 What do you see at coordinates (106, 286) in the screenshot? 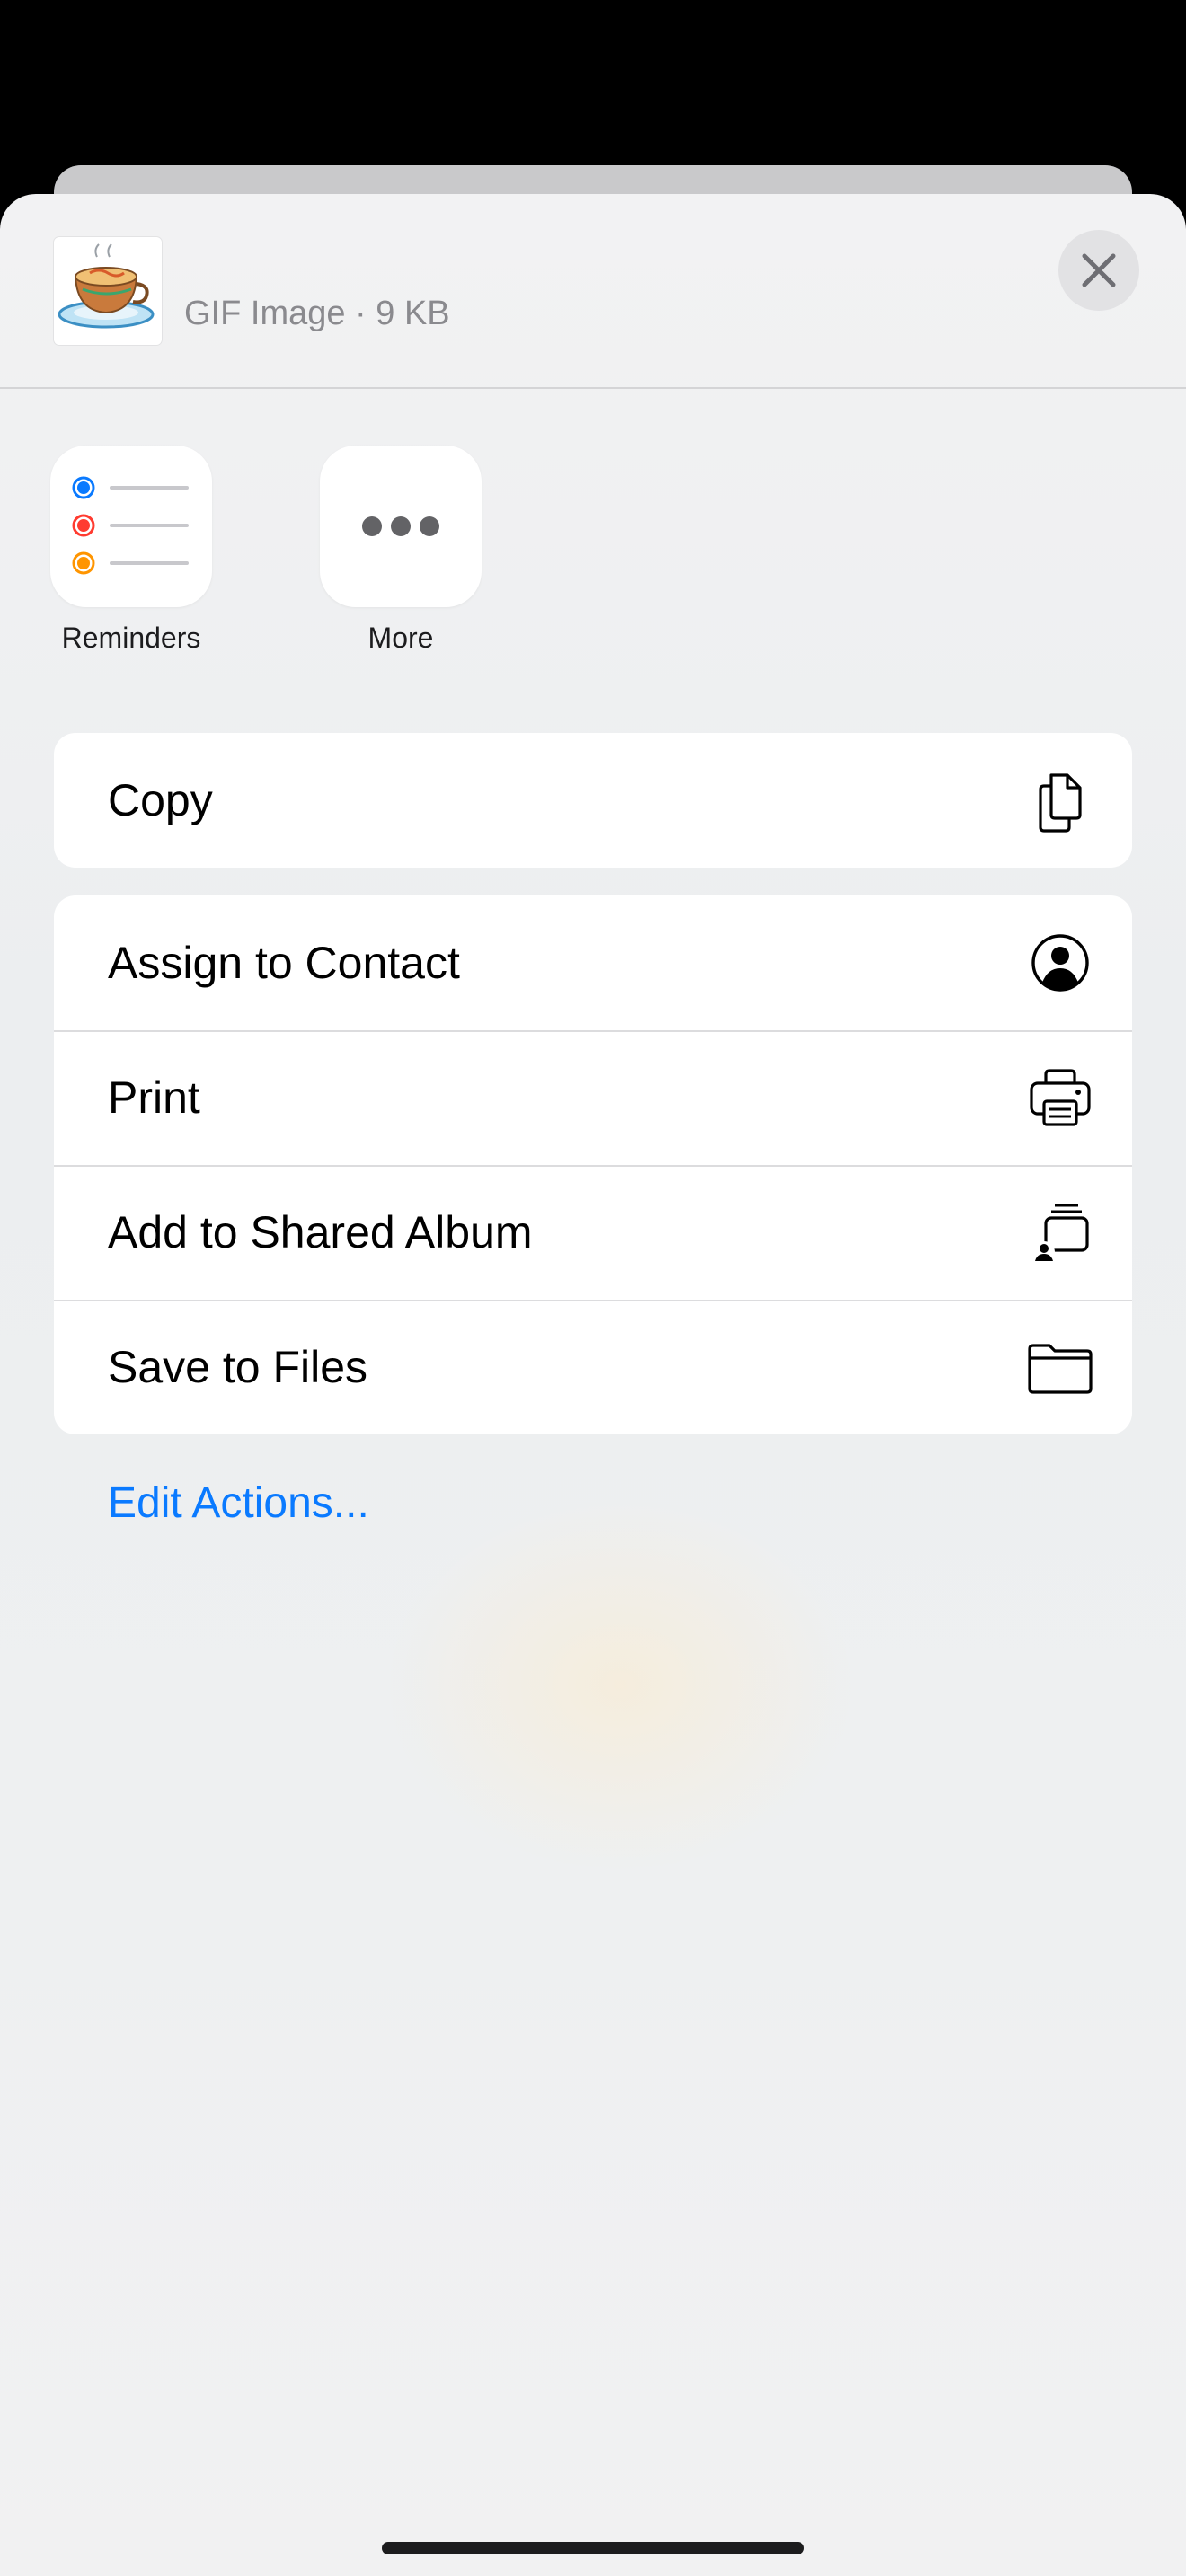
I see `teacup-image` at bounding box center [106, 286].